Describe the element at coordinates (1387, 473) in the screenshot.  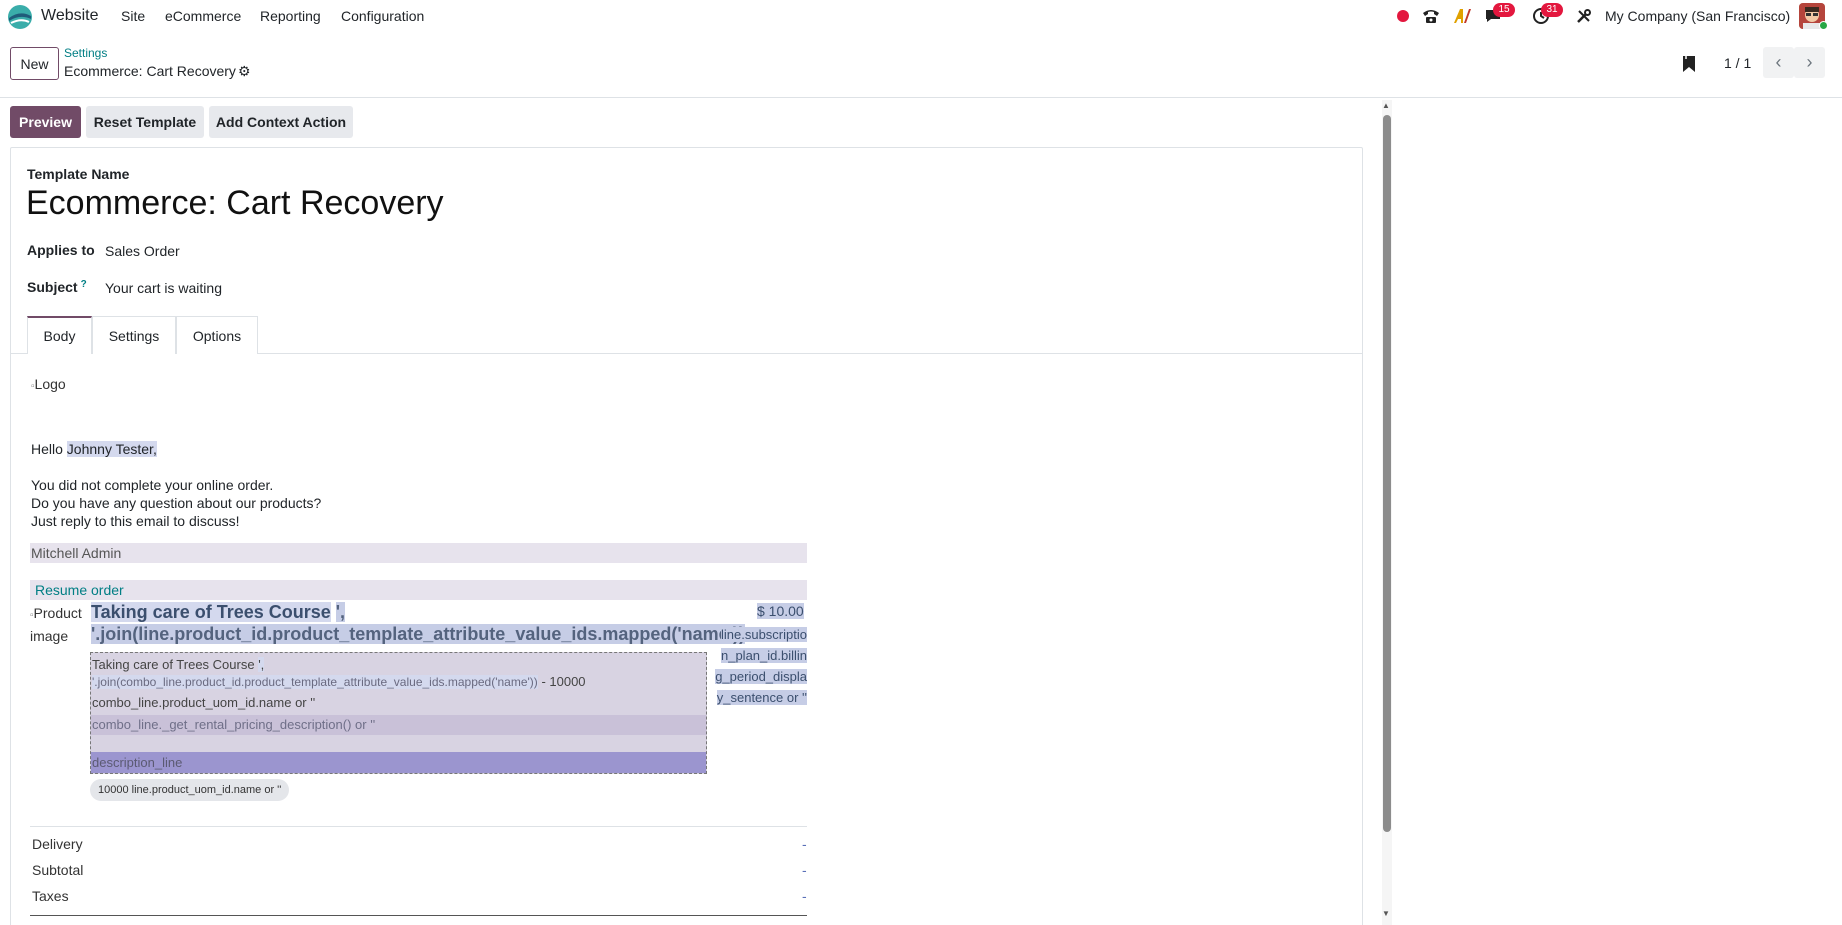
I see `form-scrollbar-thumb` at that location.